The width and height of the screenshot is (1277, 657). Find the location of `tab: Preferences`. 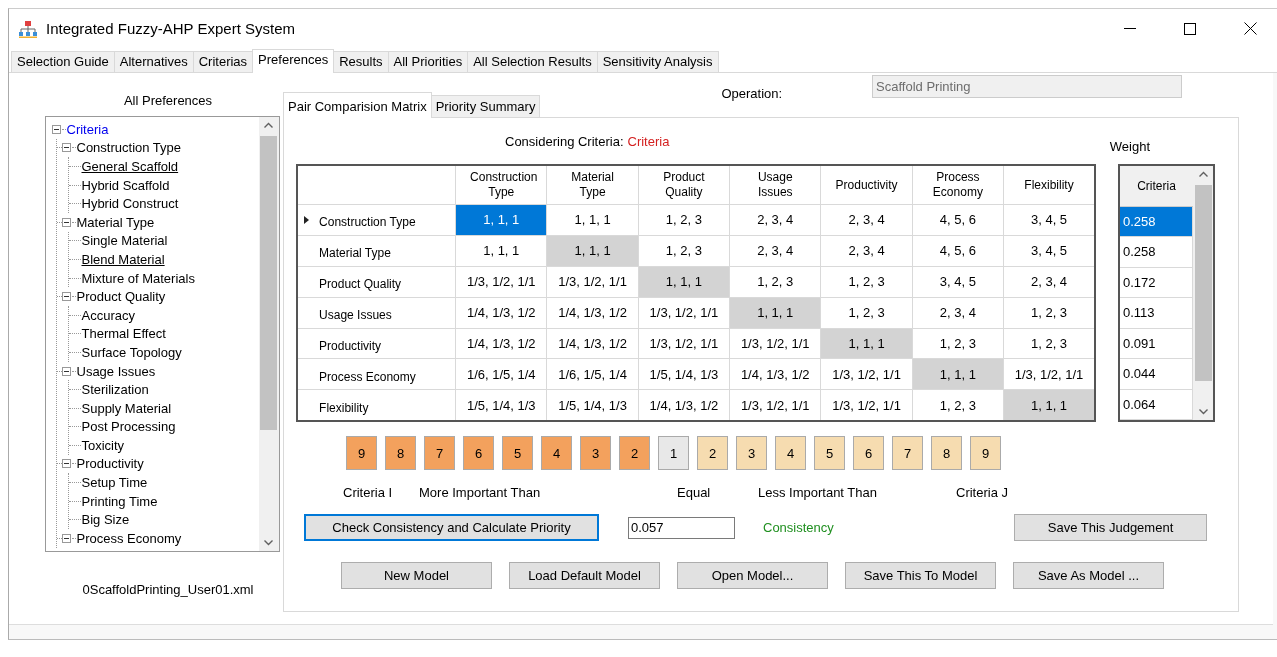

tab: Preferences is located at coordinates (293, 61).